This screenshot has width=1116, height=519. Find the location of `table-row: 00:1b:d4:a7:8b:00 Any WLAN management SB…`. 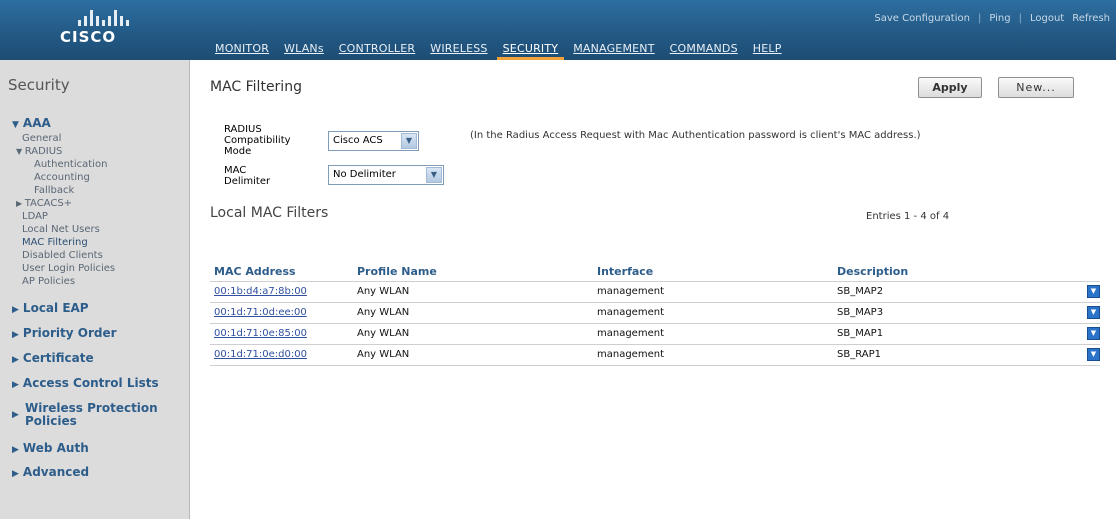

table-row: 00:1b:d4:a7:8b:00 Any WLAN management SB… is located at coordinates (655, 291).